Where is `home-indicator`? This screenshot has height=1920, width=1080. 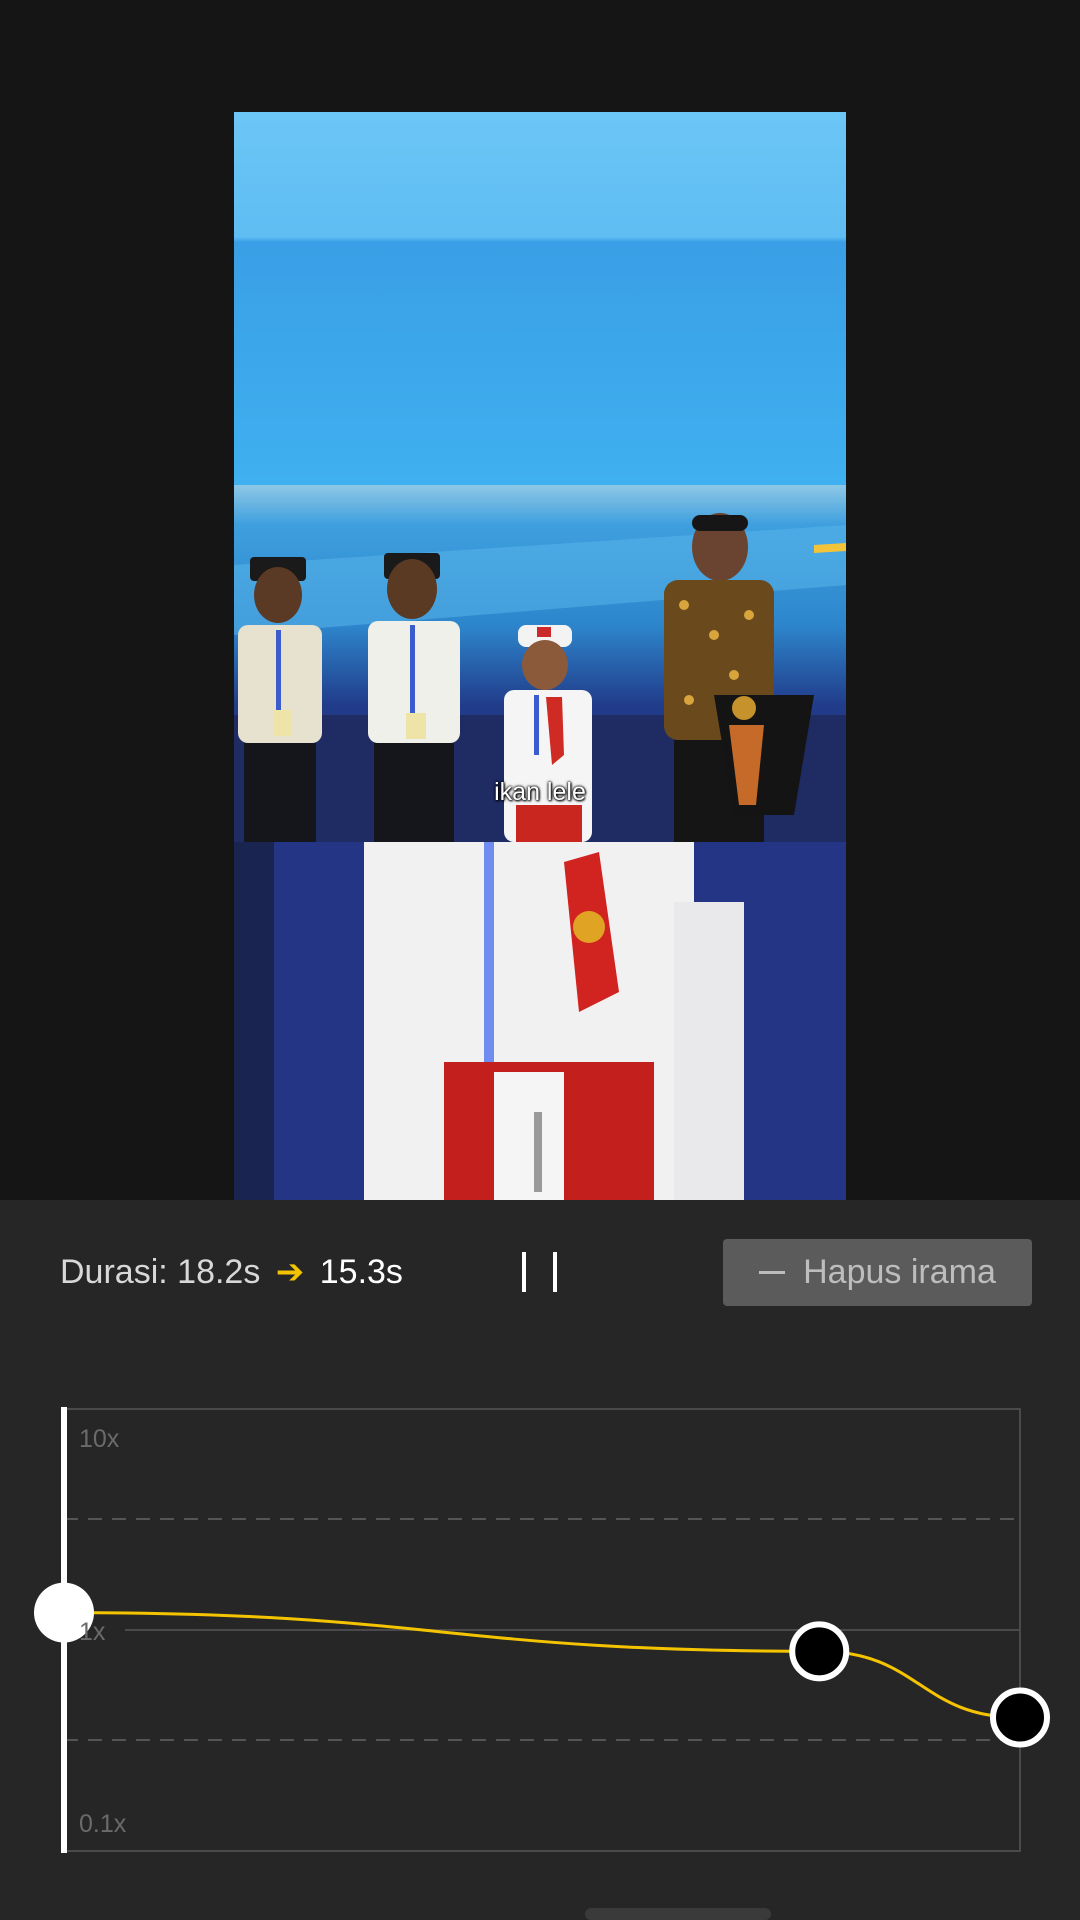 home-indicator is located at coordinates (678, 1914).